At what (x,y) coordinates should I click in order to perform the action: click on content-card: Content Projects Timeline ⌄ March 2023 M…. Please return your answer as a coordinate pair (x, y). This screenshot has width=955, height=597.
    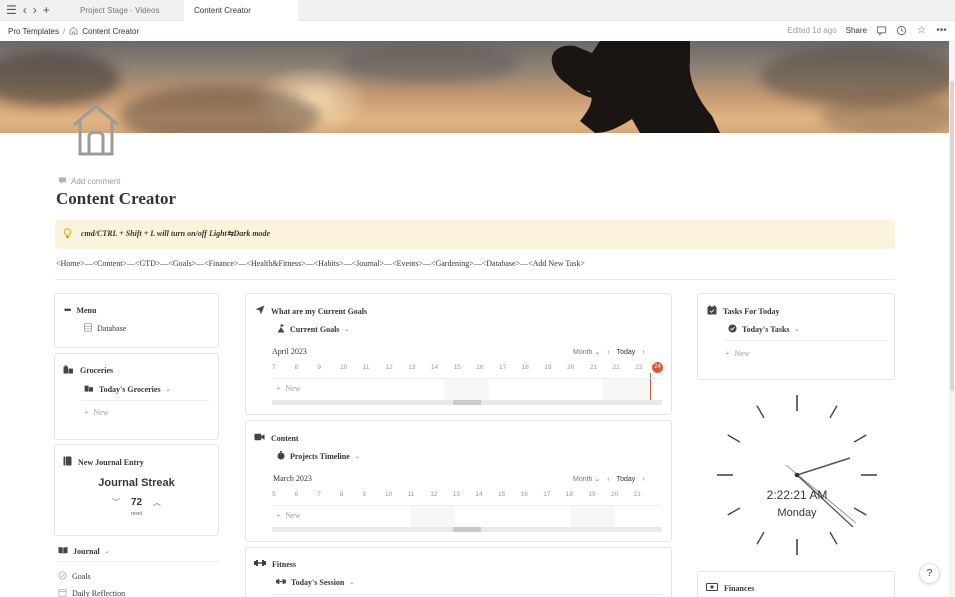
    Looking at the image, I should click on (458, 481).